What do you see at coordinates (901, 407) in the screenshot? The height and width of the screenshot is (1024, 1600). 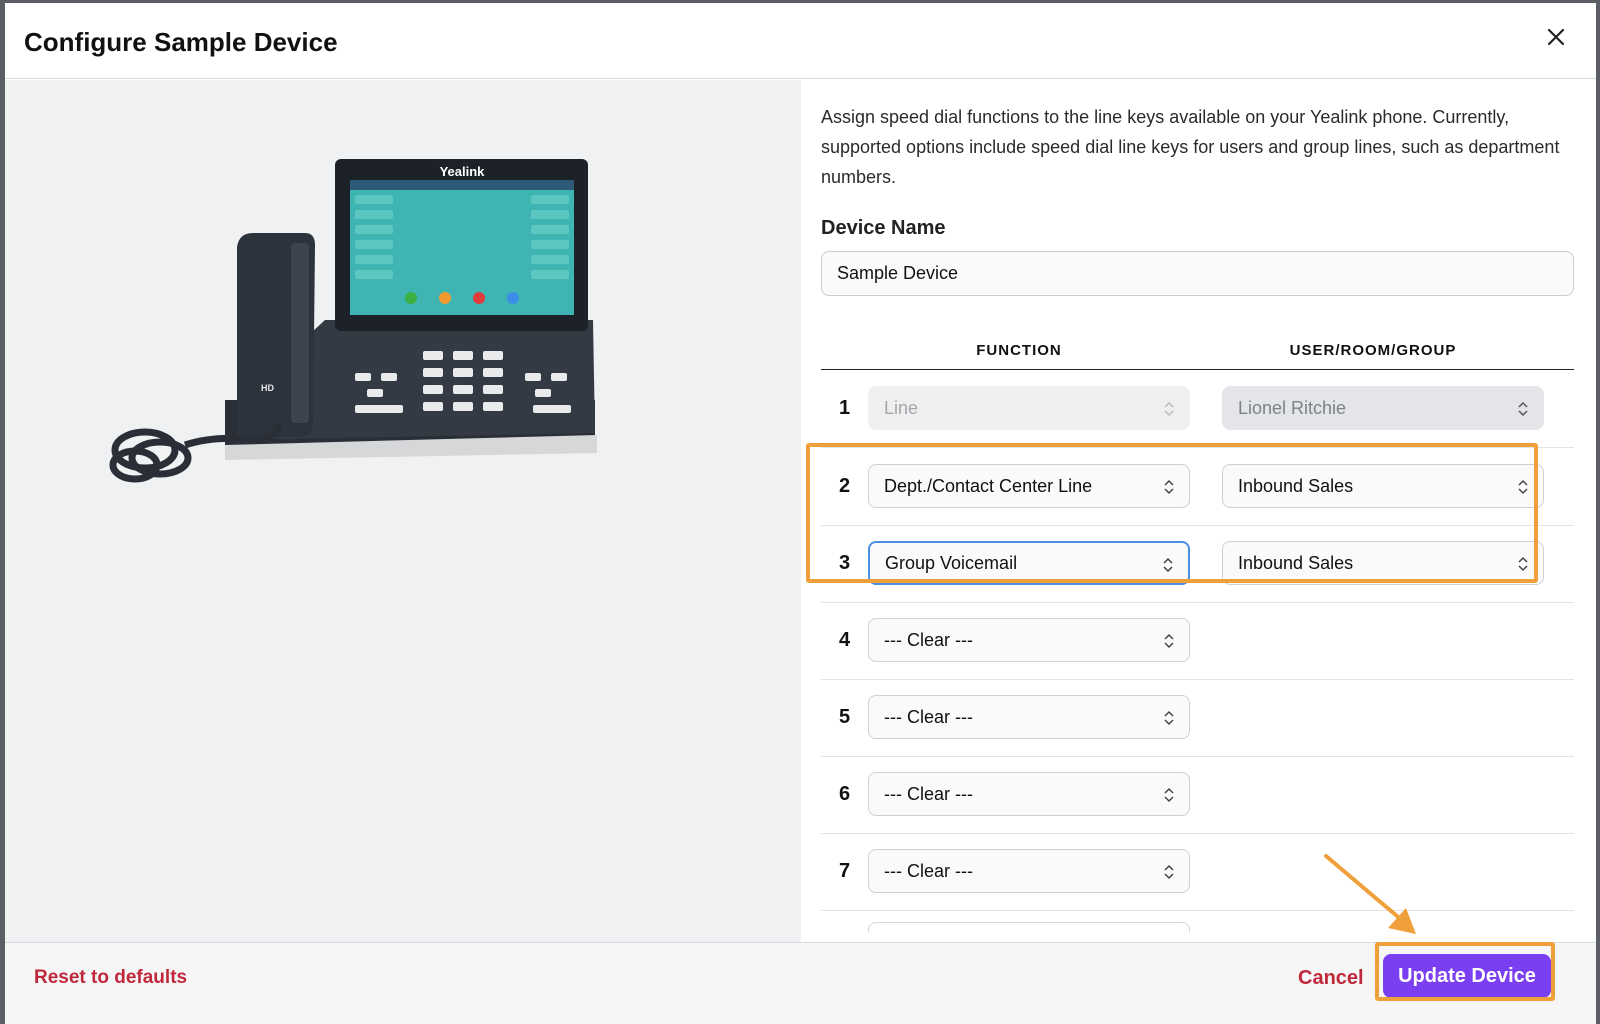 I see `function-select-value: Line` at bounding box center [901, 407].